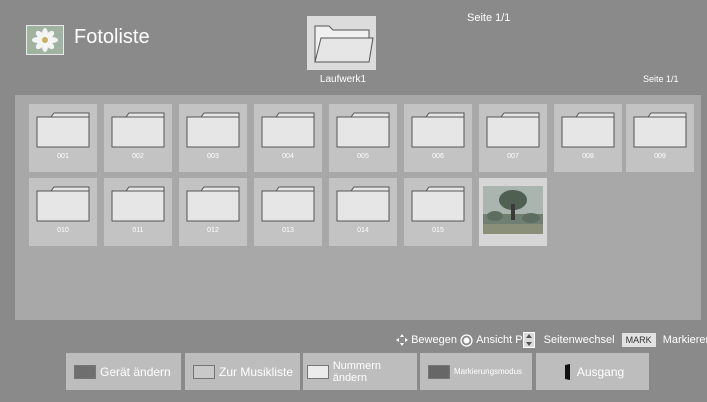 The image size is (707, 402). Describe the element at coordinates (138, 156) in the screenshot. I see `folder-label: 002` at that location.